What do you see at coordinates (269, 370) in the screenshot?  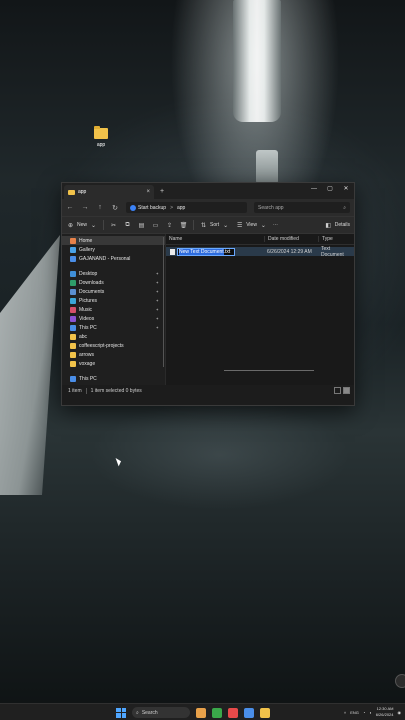 I see `horizontal-scrollbar` at bounding box center [269, 370].